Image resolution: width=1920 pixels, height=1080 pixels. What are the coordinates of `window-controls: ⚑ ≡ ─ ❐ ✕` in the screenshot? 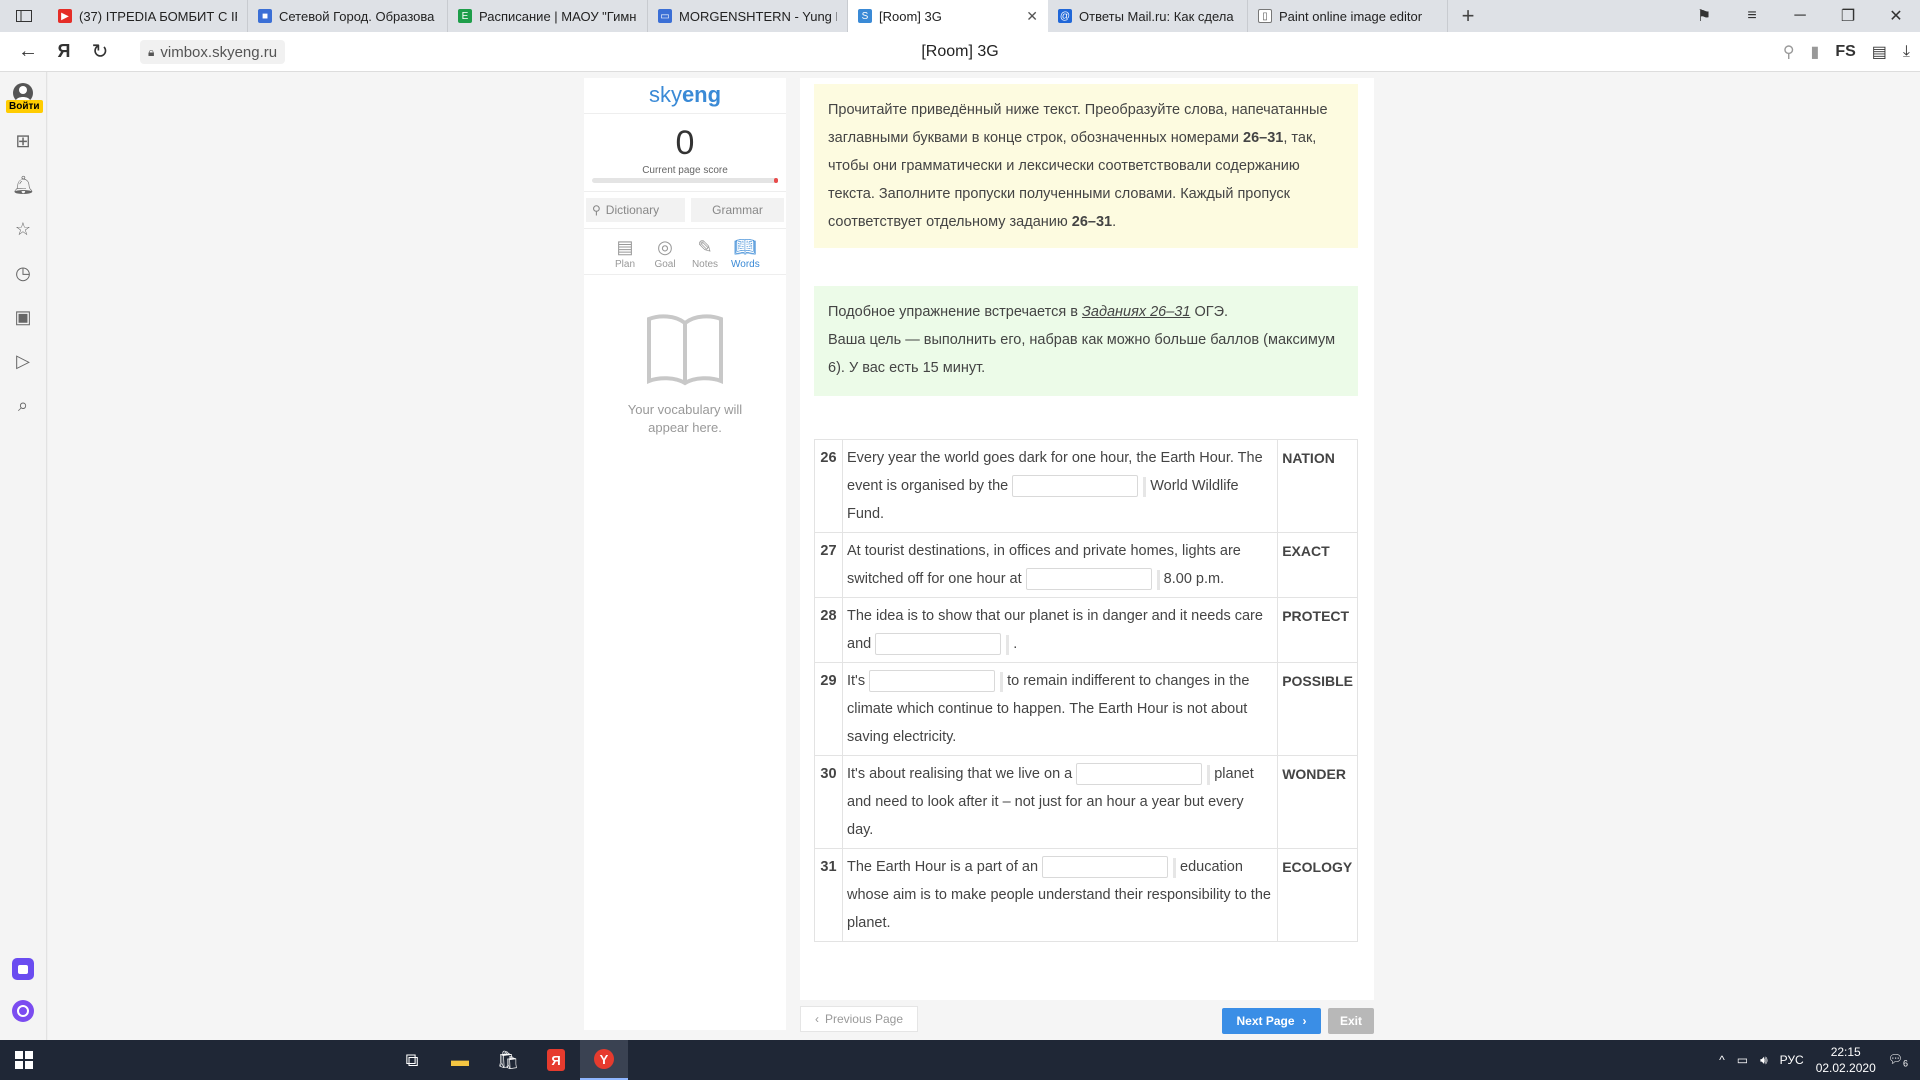 It's located at (1800, 16).